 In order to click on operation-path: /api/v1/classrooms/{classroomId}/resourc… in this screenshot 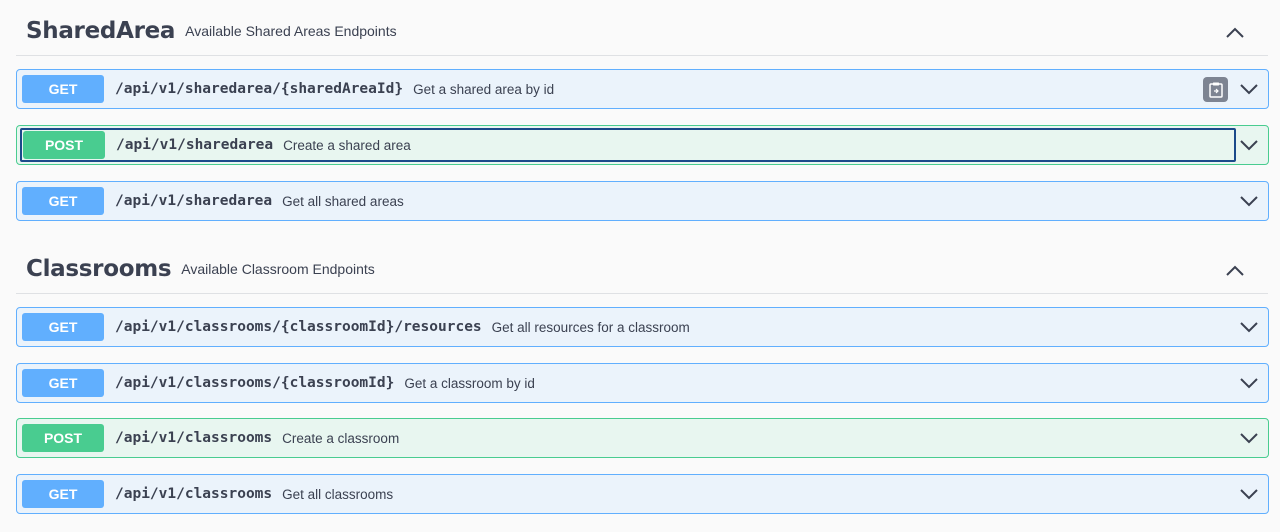, I will do `click(298, 327)`.